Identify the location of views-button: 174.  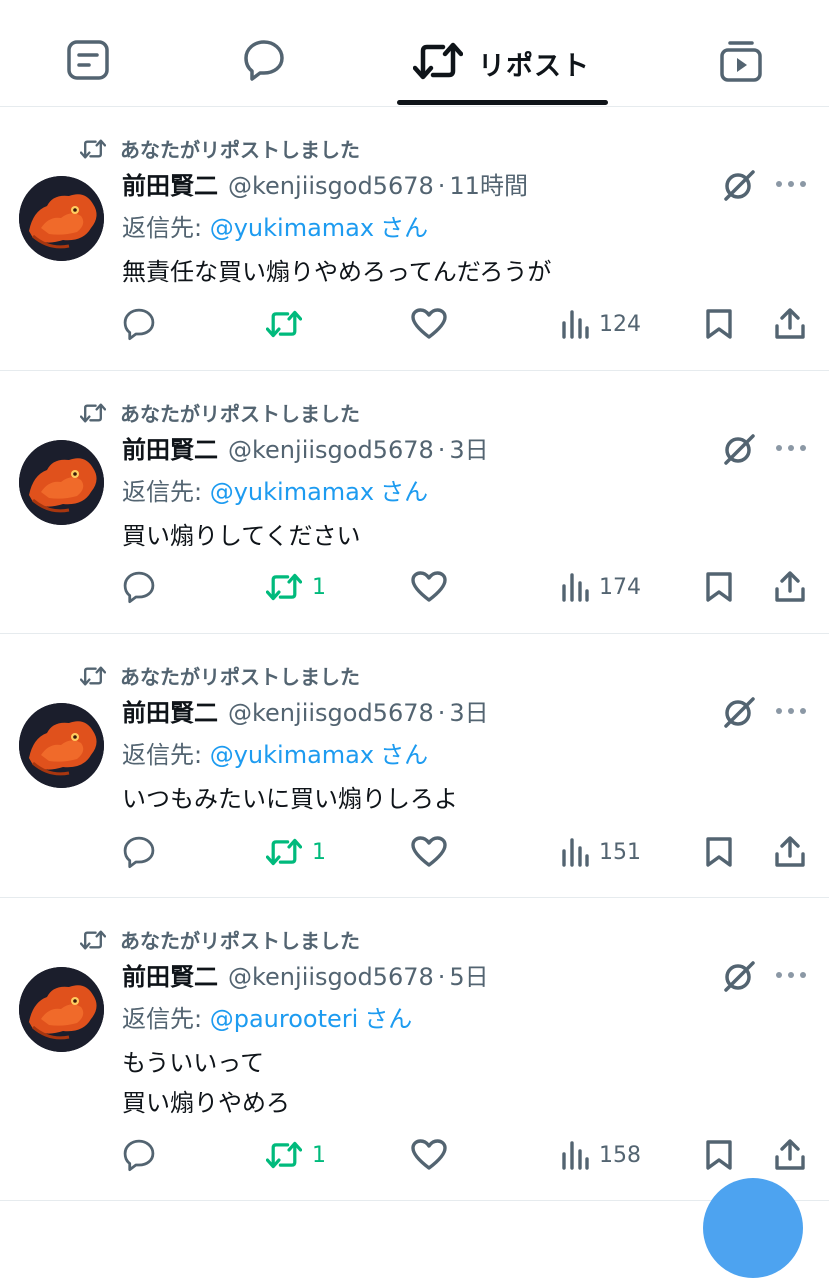
(601, 587).